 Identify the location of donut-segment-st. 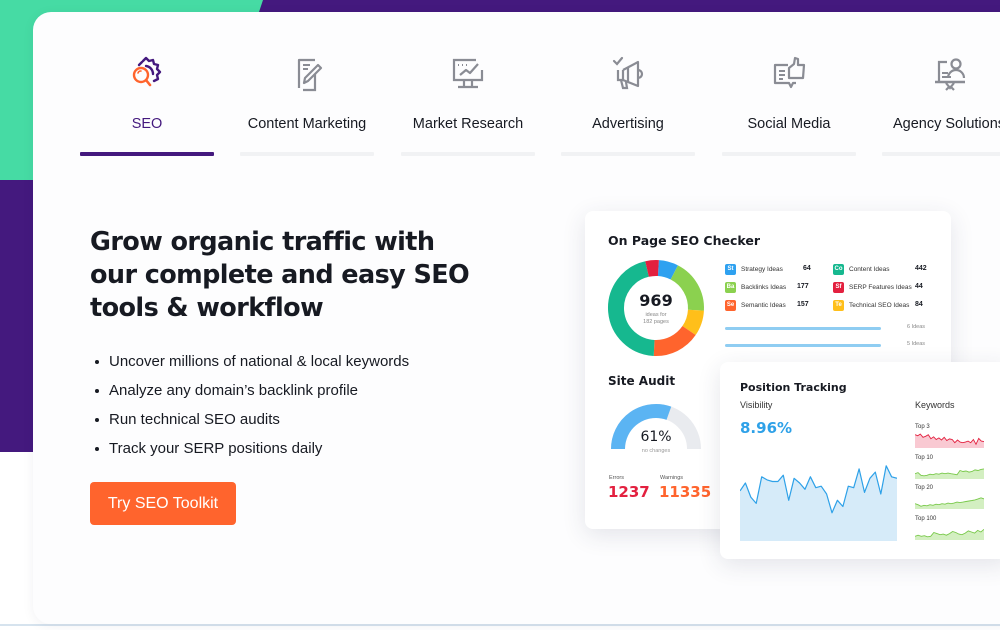
(667, 270).